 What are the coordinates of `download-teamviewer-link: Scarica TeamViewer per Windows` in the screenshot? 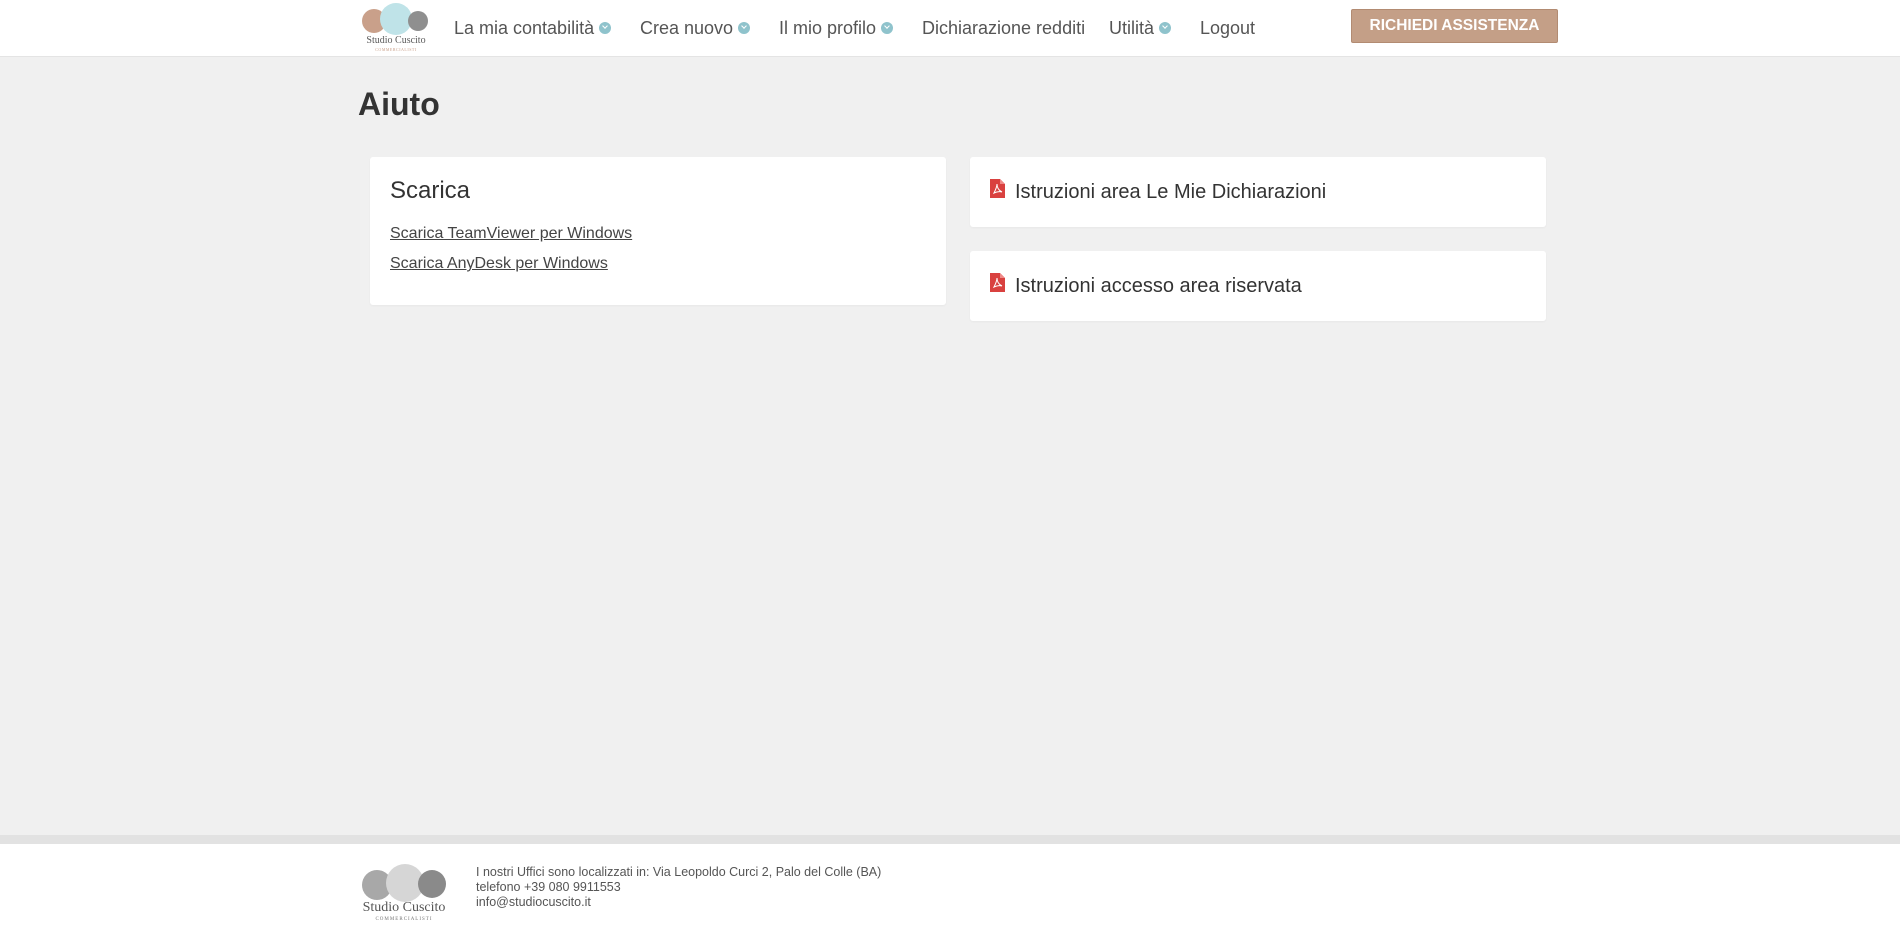 It's located at (511, 234).